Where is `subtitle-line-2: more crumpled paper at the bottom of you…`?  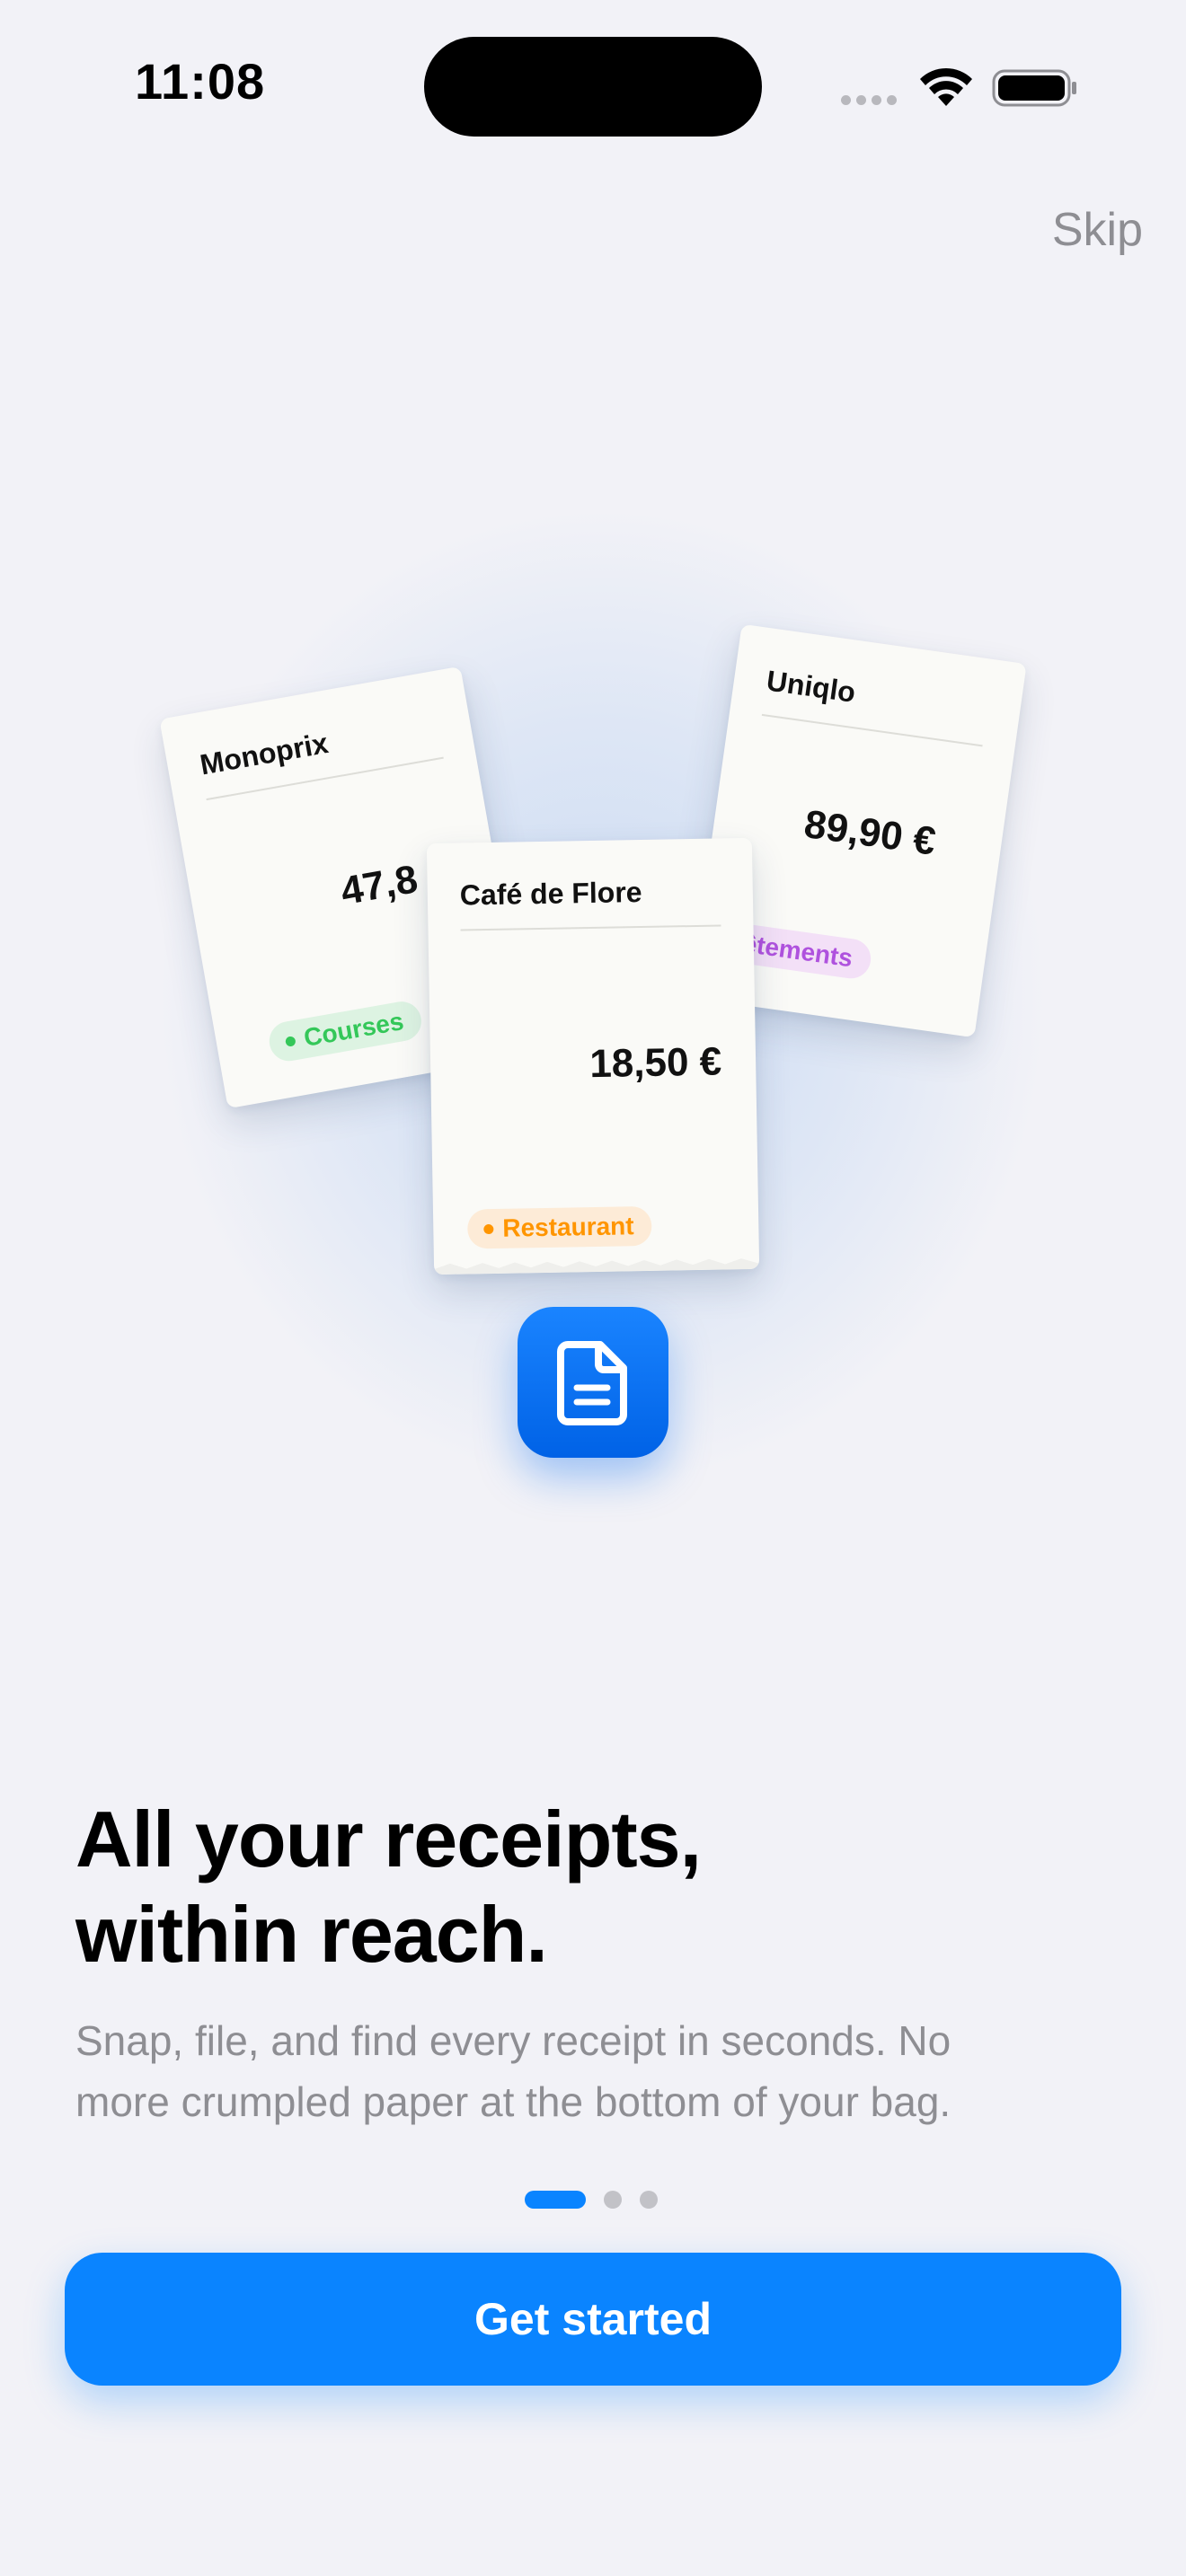
subtitle-line-2: more crumpled paper at the bottom of you… is located at coordinates (513, 2101).